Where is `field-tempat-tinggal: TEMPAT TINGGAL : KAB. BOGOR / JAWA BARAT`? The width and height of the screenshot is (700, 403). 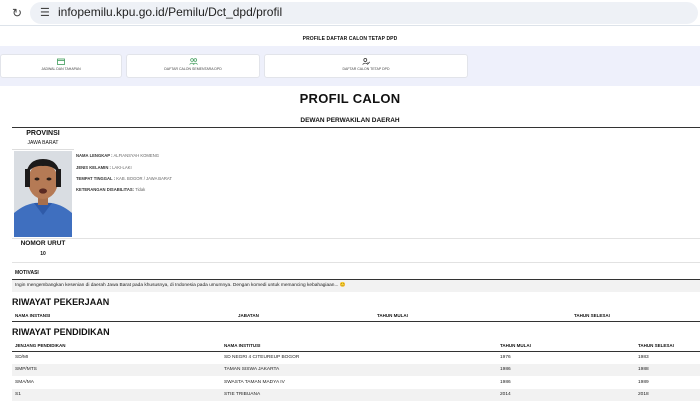
field-tempat-tinggal: TEMPAT TINGGAL : KAB. BOGOR / JAWA BARAT is located at coordinates (124, 178).